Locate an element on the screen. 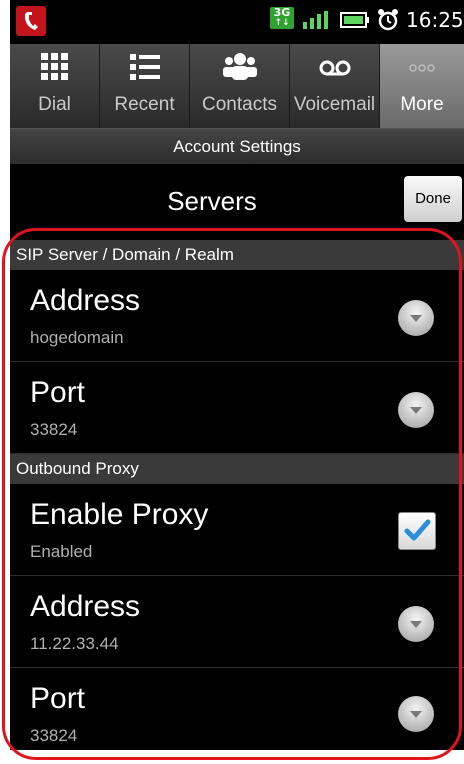 The image size is (464, 764). screen-title-bar: Account Settings is located at coordinates (237, 146).